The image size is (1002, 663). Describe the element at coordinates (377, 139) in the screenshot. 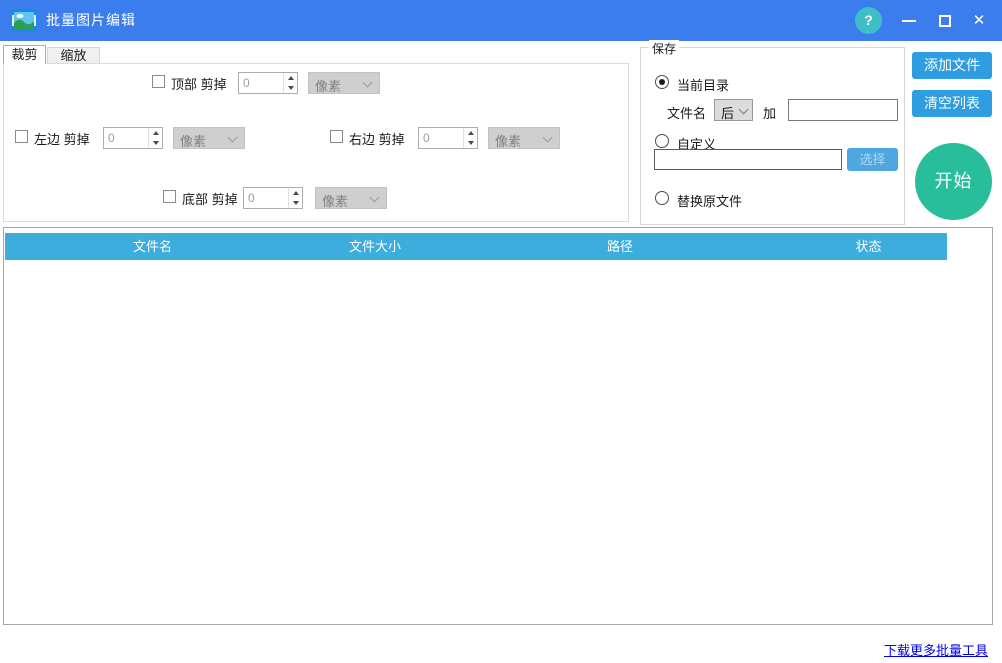

I see `crop-right-label: 右边 剪掉` at that location.